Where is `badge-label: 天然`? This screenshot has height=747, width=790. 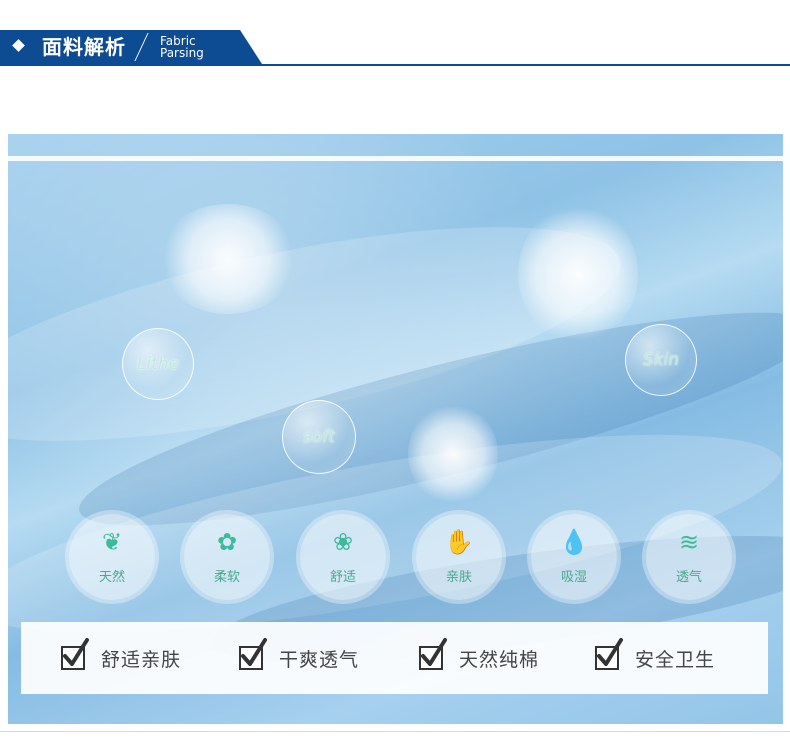
badge-label: 天然 is located at coordinates (111, 577).